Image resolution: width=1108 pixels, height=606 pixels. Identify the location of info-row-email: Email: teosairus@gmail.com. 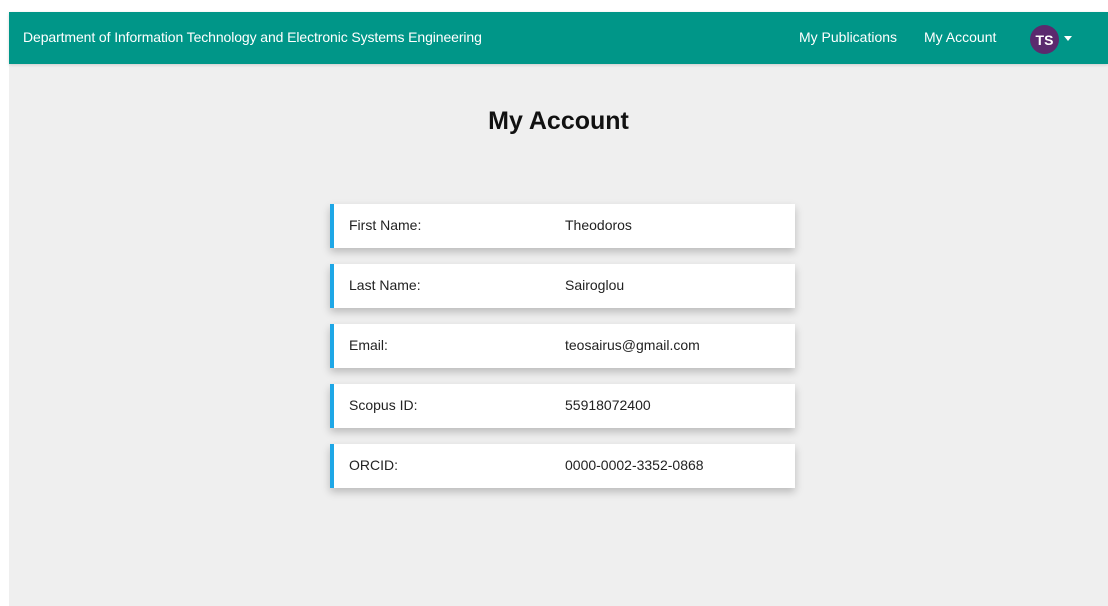
(562, 346).